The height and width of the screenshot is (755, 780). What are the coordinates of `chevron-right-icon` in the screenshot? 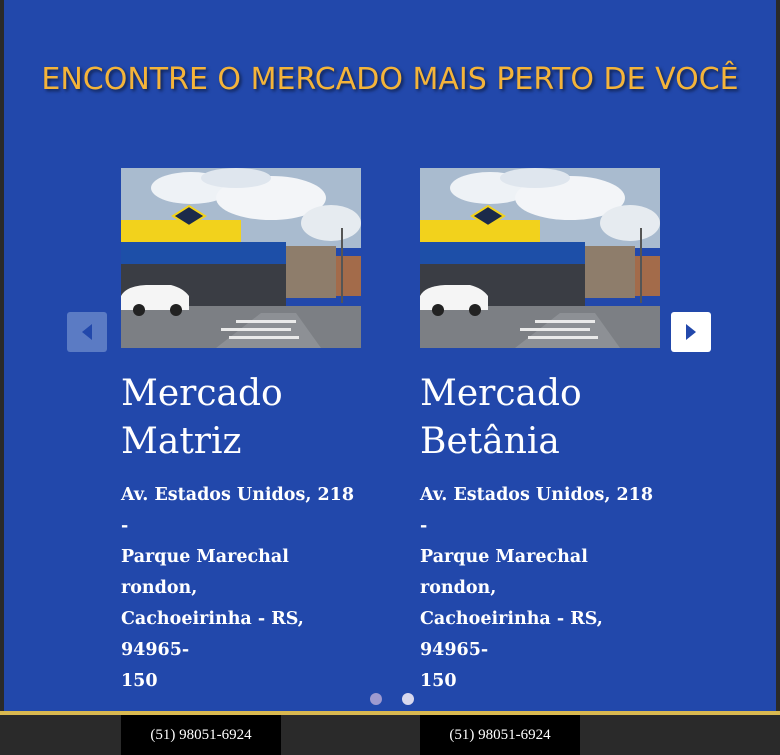 It's located at (691, 332).